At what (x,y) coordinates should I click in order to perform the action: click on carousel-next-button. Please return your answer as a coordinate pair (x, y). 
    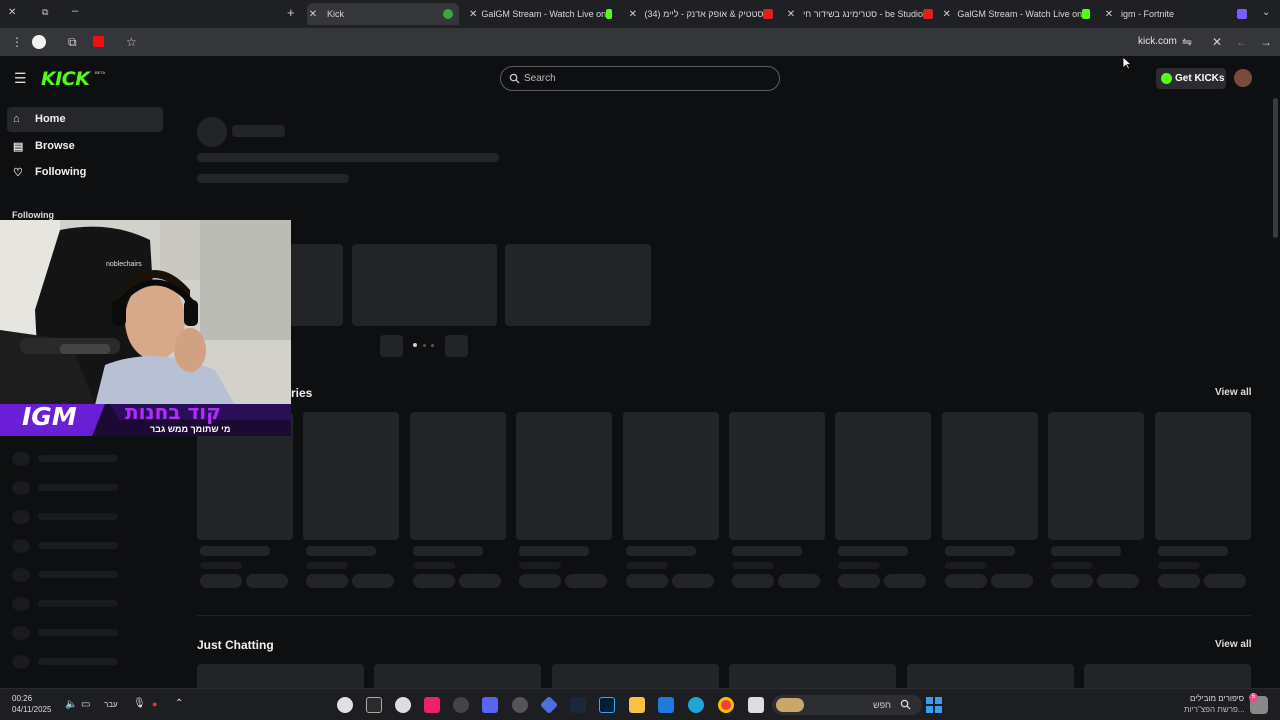
    Looking at the image, I should click on (456, 346).